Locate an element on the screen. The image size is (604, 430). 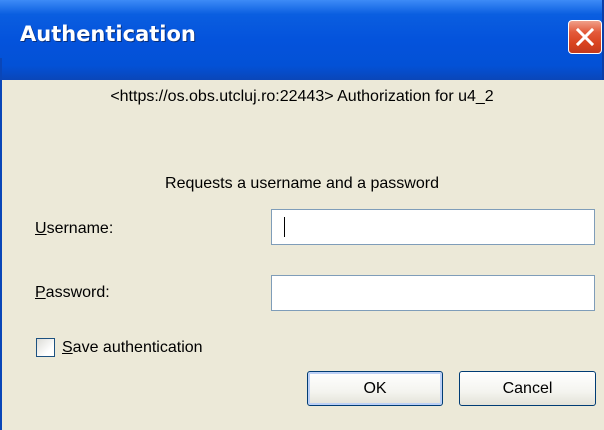
cancel-button: Cancel is located at coordinates (527, 388).